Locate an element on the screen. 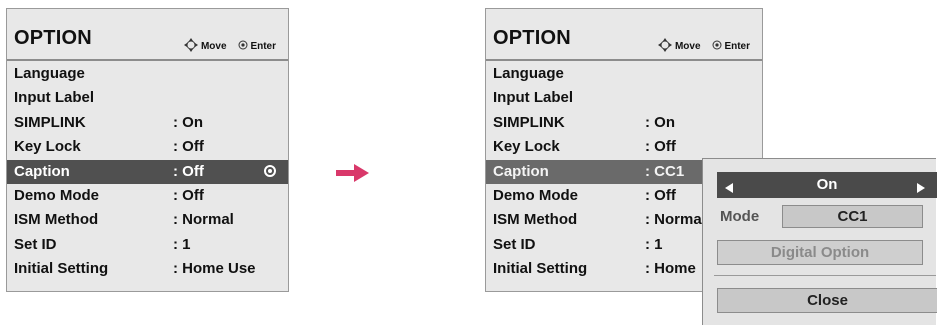 The width and height of the screenshot is (937, 325). caption-toggle: On is located at coordinates (827, 185).